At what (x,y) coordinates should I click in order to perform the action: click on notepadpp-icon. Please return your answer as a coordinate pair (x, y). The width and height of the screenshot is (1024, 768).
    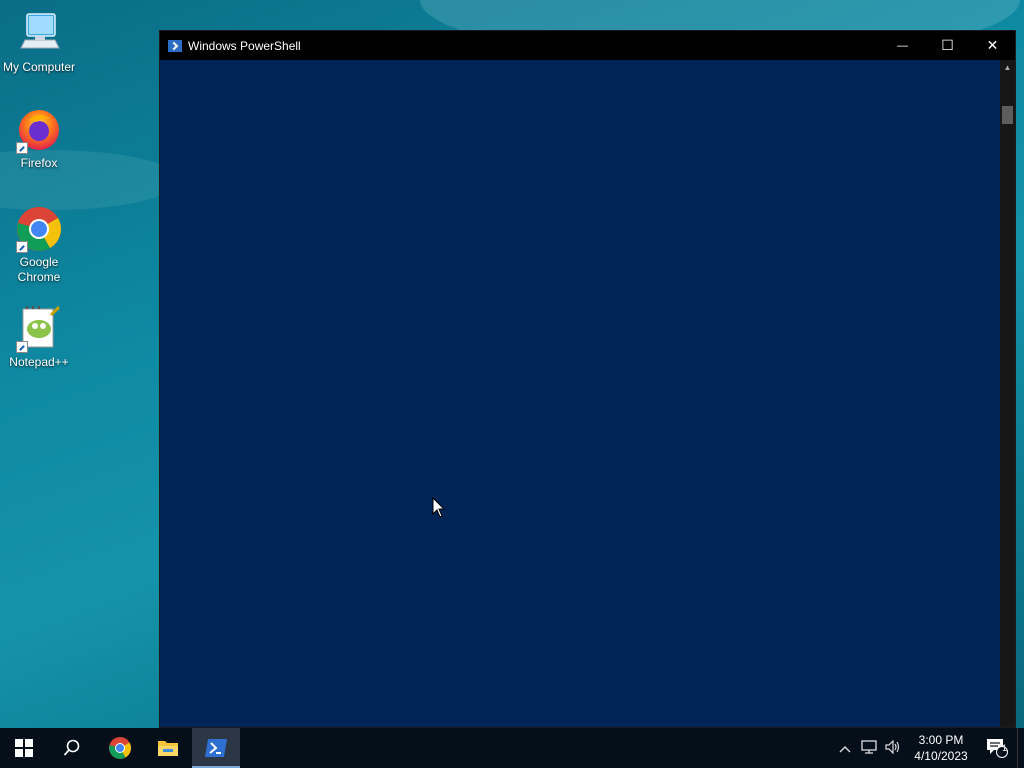
    Looking at the image, I should click on (39, 329).